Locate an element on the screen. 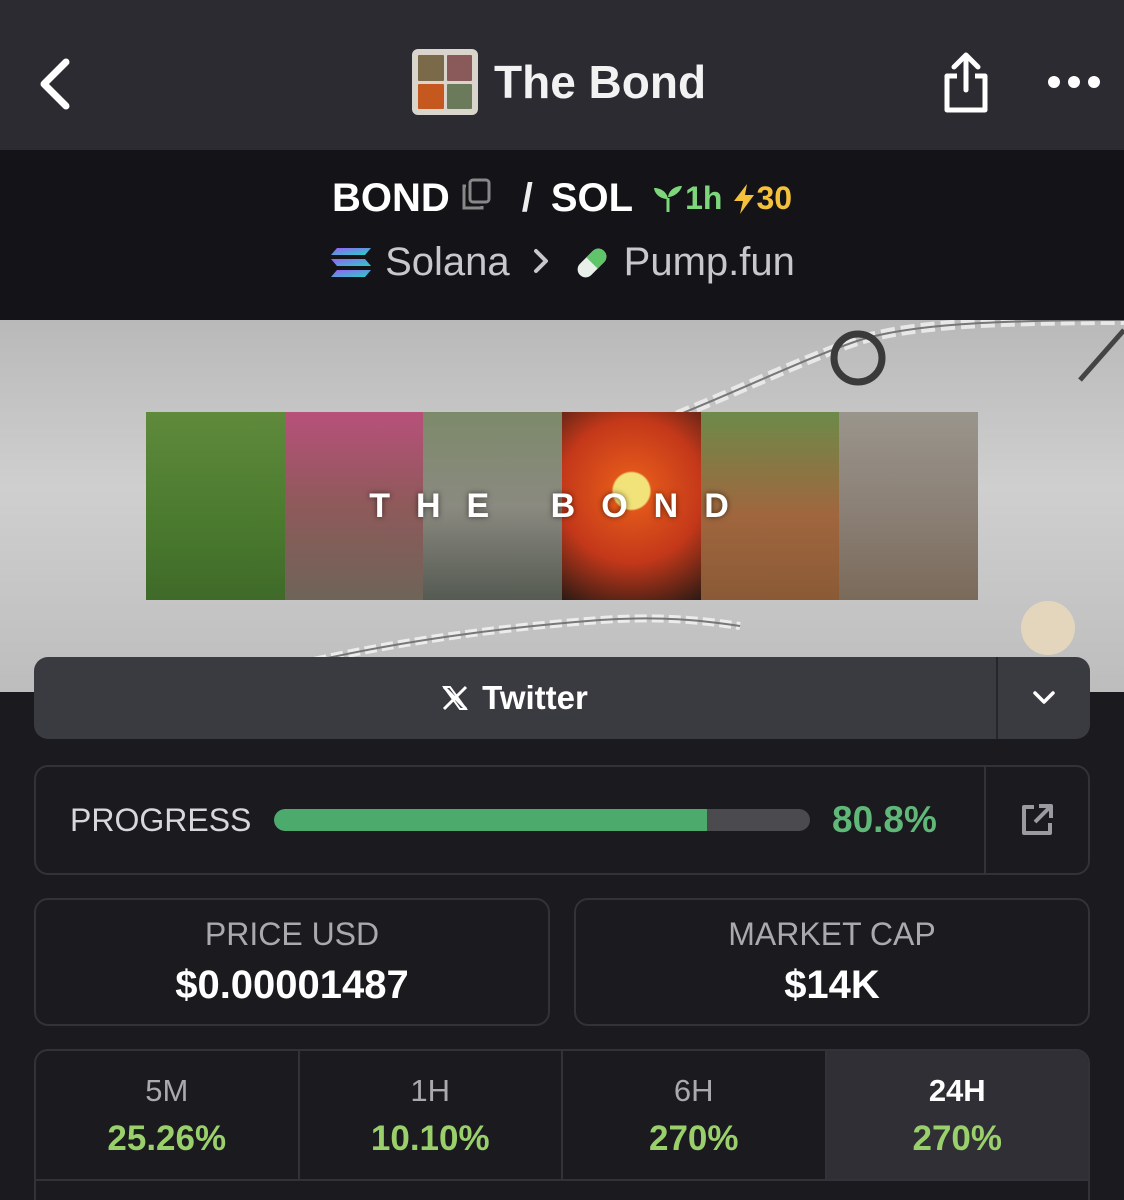  seedling-icon is located at coordinates (668, 198).